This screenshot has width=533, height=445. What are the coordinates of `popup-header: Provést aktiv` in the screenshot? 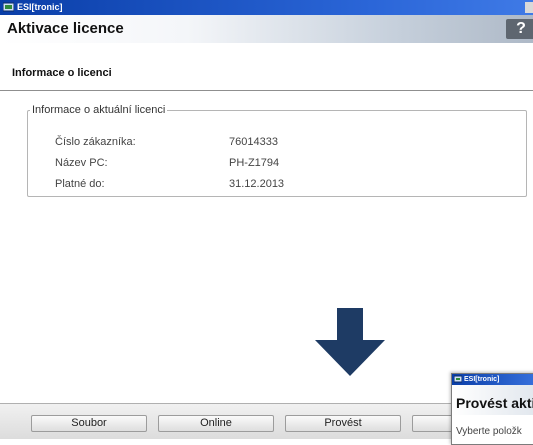 It's located at (492, 400).